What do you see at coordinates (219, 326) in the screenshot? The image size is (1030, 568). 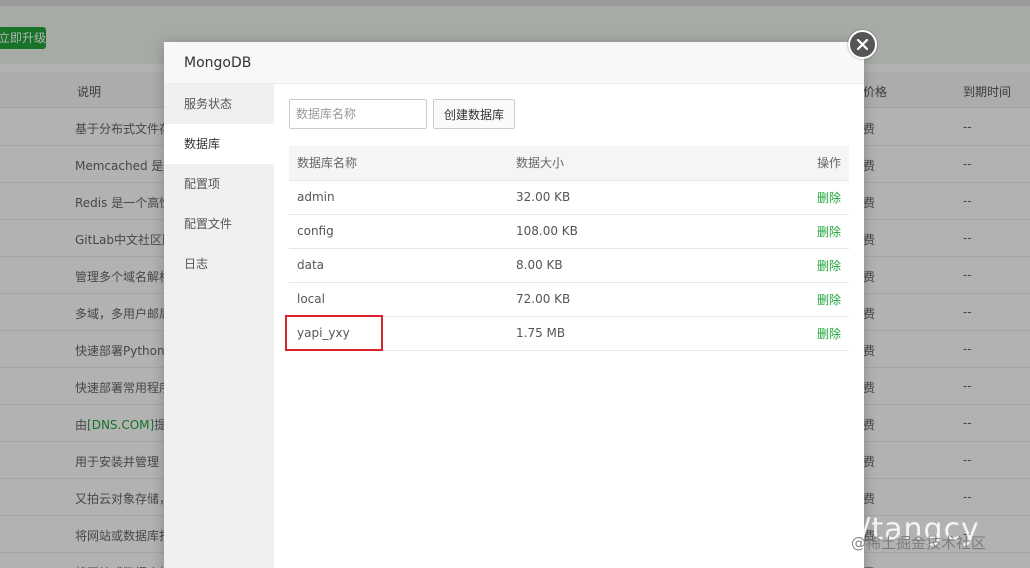 I see `modal-sidebar: 服务状态 数据库 配置项 配置文件 日志` at bounding box center [219, 326].